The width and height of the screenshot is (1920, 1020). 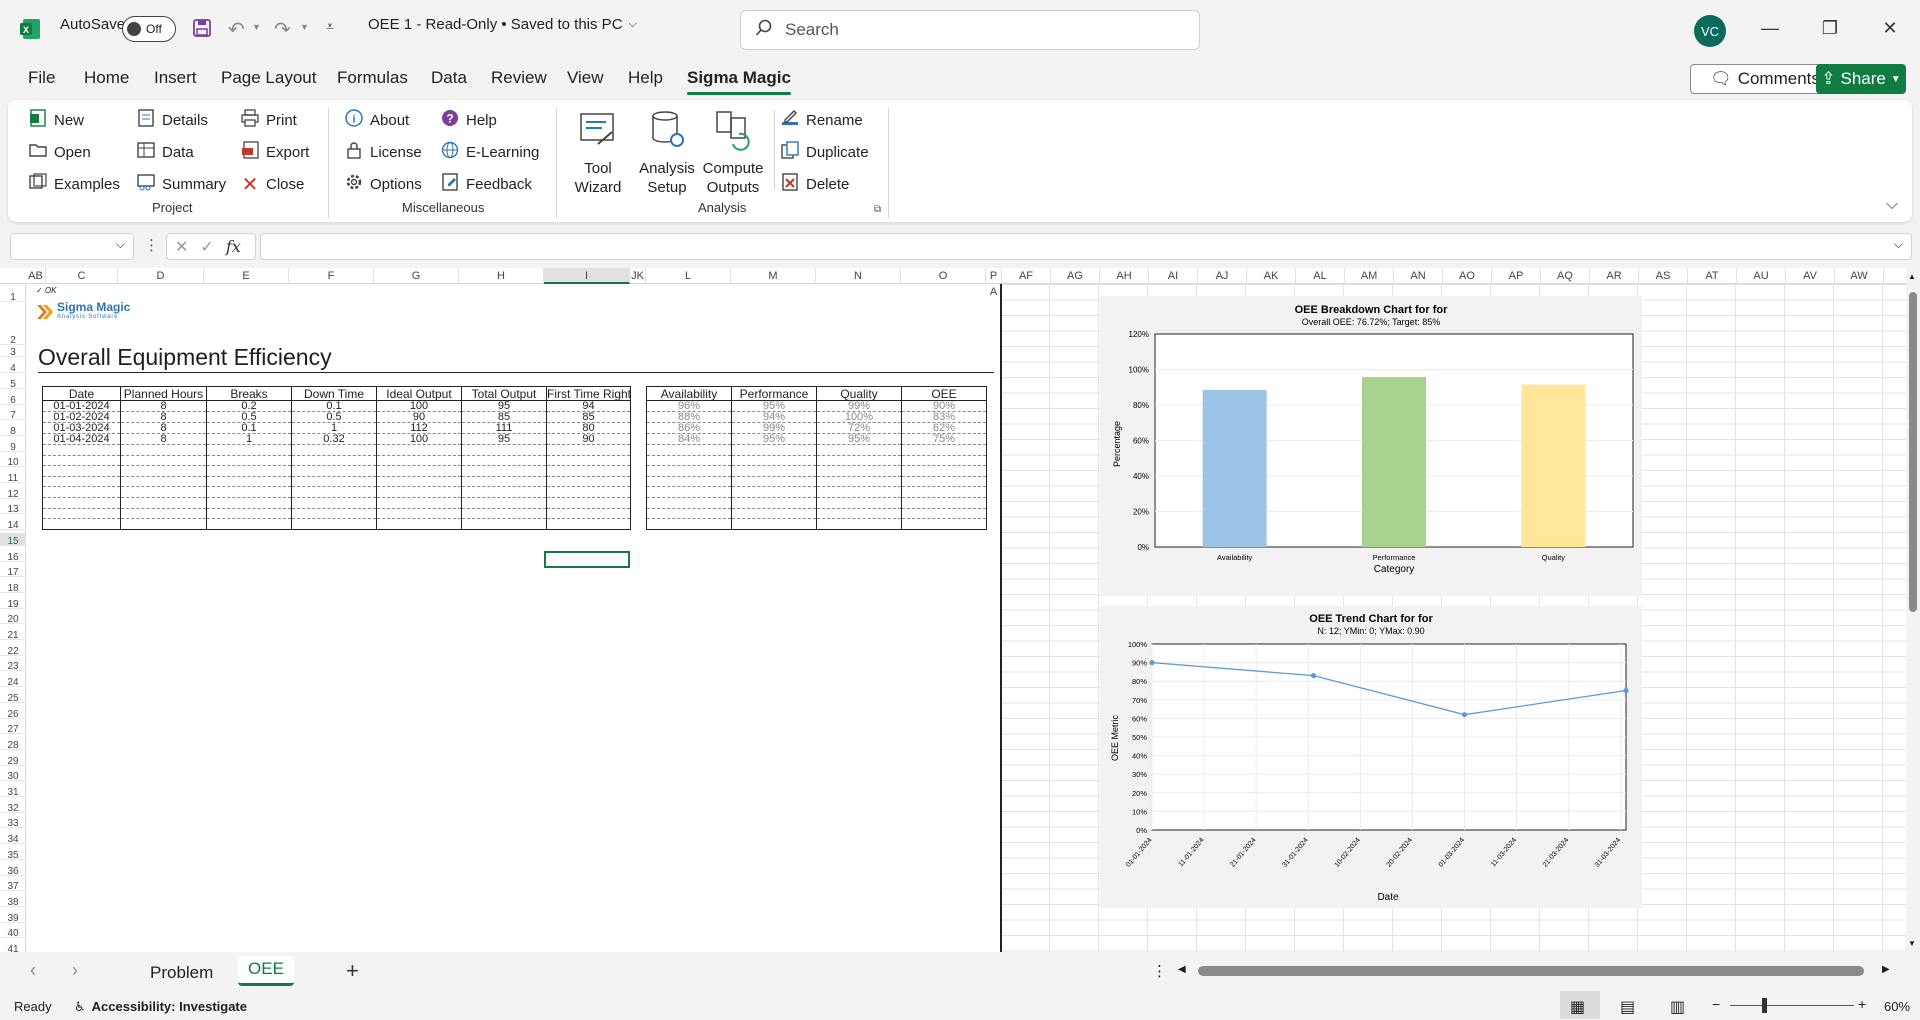 What do you see at coordinates (56, 120) in the screenshot?
I see `new-button: New` at bounding box center [56, 120].